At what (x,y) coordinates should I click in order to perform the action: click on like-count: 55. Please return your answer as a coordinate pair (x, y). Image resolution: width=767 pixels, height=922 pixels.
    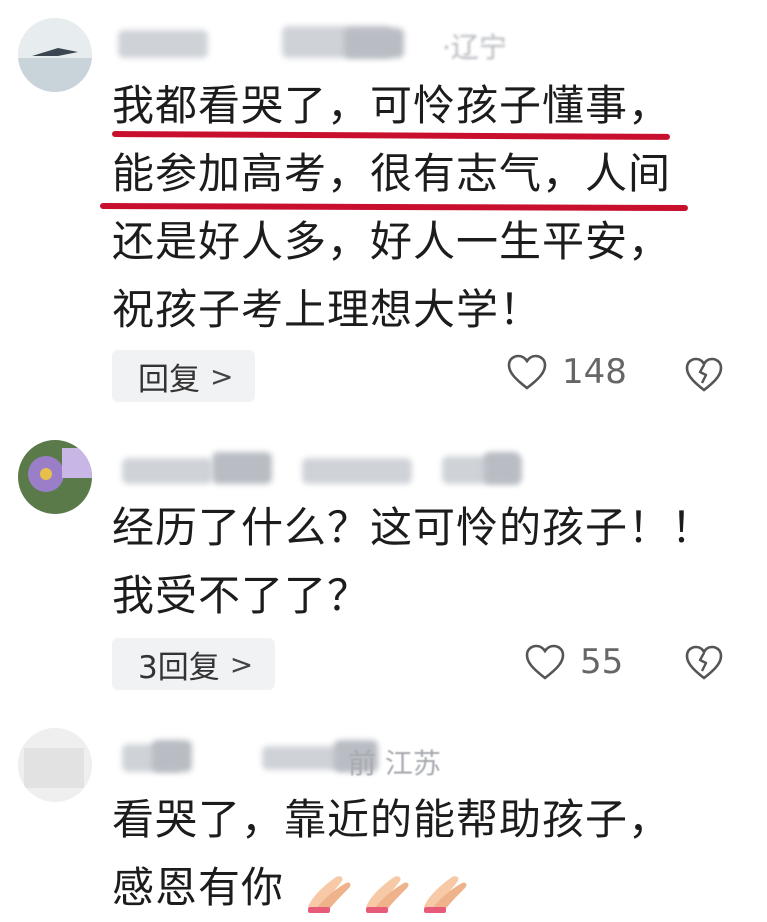
    Looking at the image, I should click on (602, 662).